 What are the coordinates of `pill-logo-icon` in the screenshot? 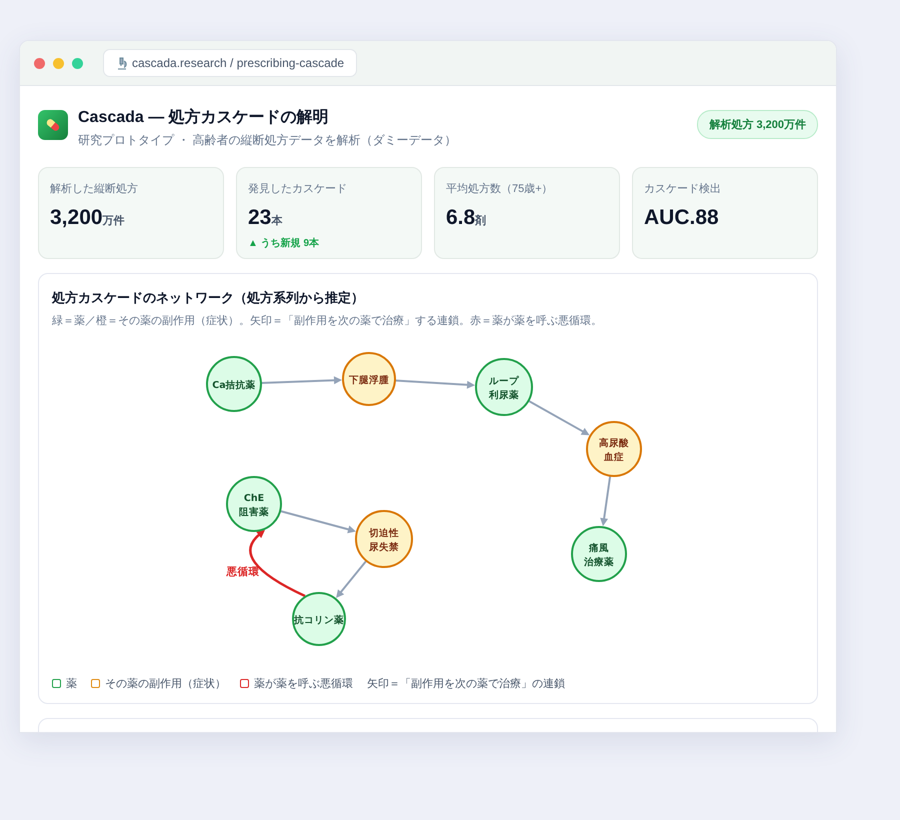 It's located at (53, 125).